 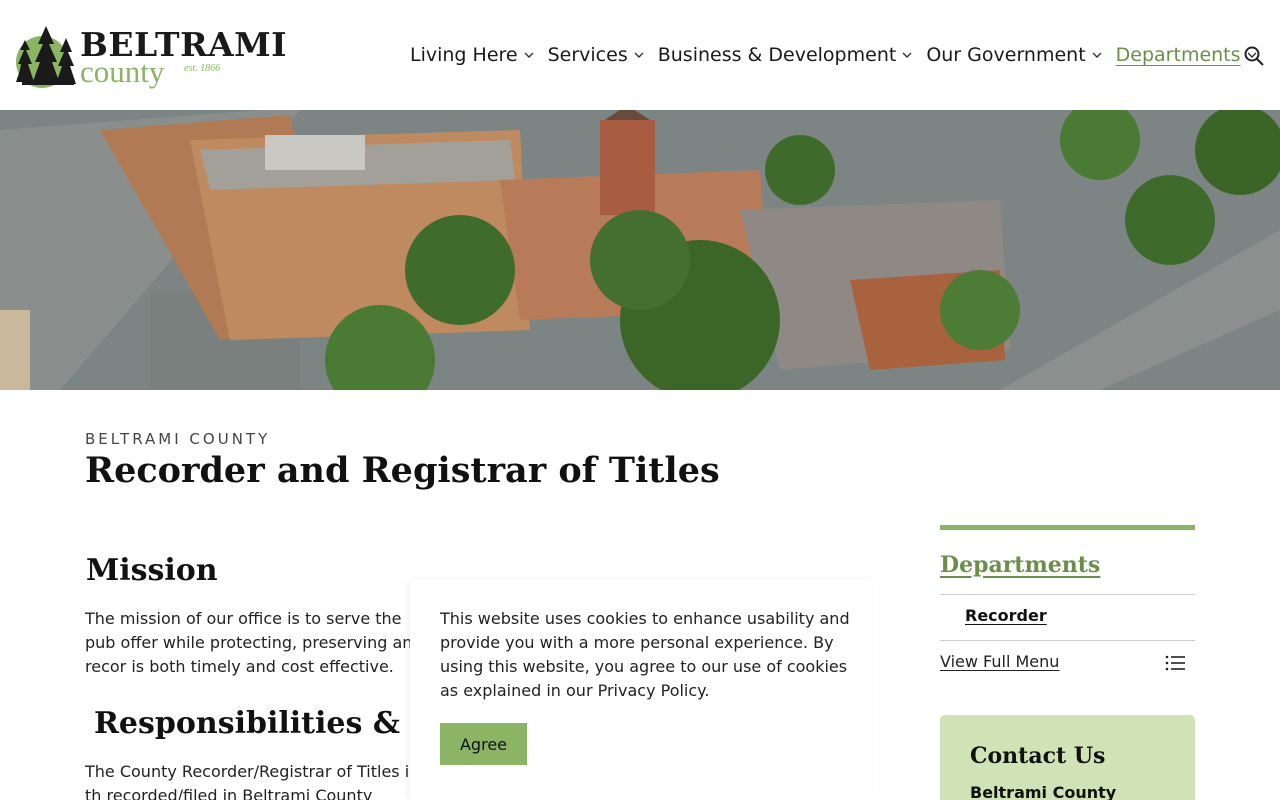 What do you see at coordinates (202, 68) in the screenshot?
I see `logo-established: est. 1866` at bounding box center [202, 68].